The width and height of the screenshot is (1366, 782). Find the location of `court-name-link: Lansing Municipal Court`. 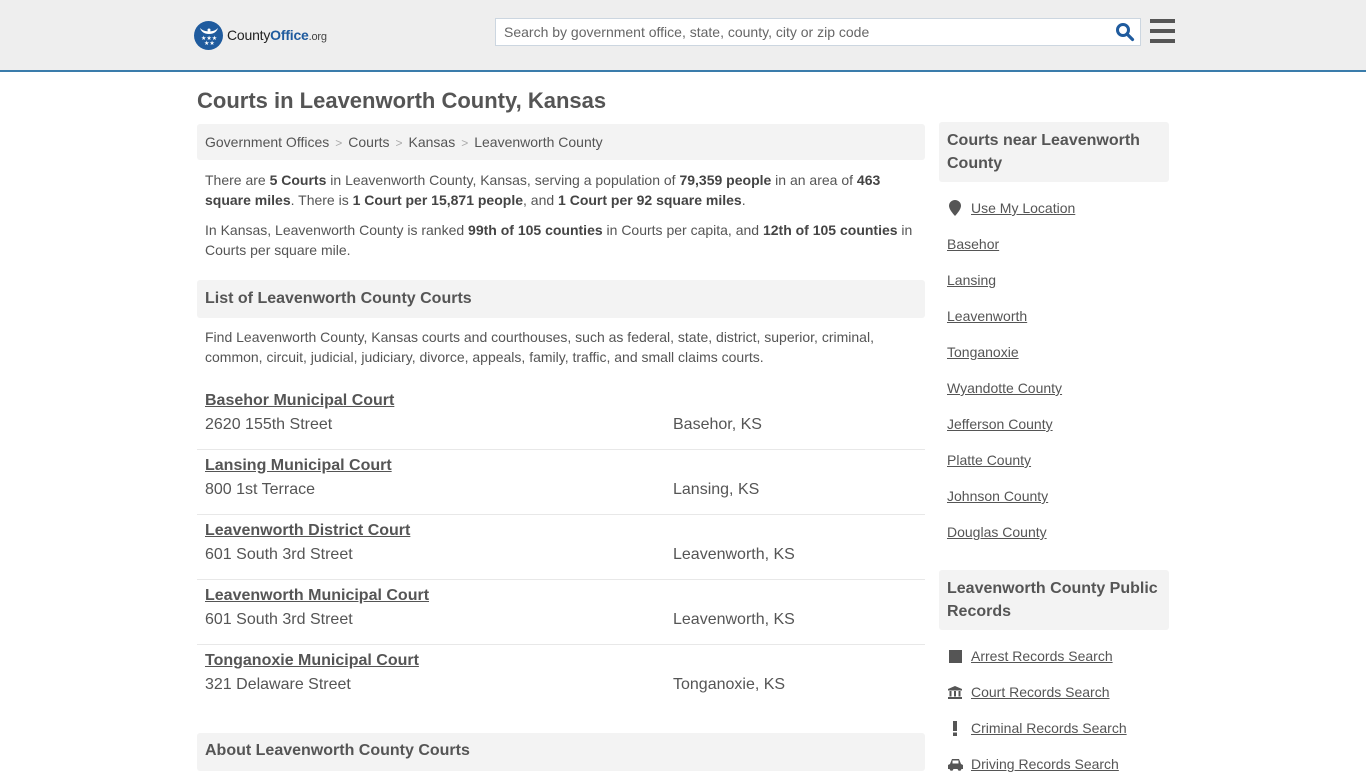

court-name-link: Lansing Municipal Court is located at coordinates (298, 466).